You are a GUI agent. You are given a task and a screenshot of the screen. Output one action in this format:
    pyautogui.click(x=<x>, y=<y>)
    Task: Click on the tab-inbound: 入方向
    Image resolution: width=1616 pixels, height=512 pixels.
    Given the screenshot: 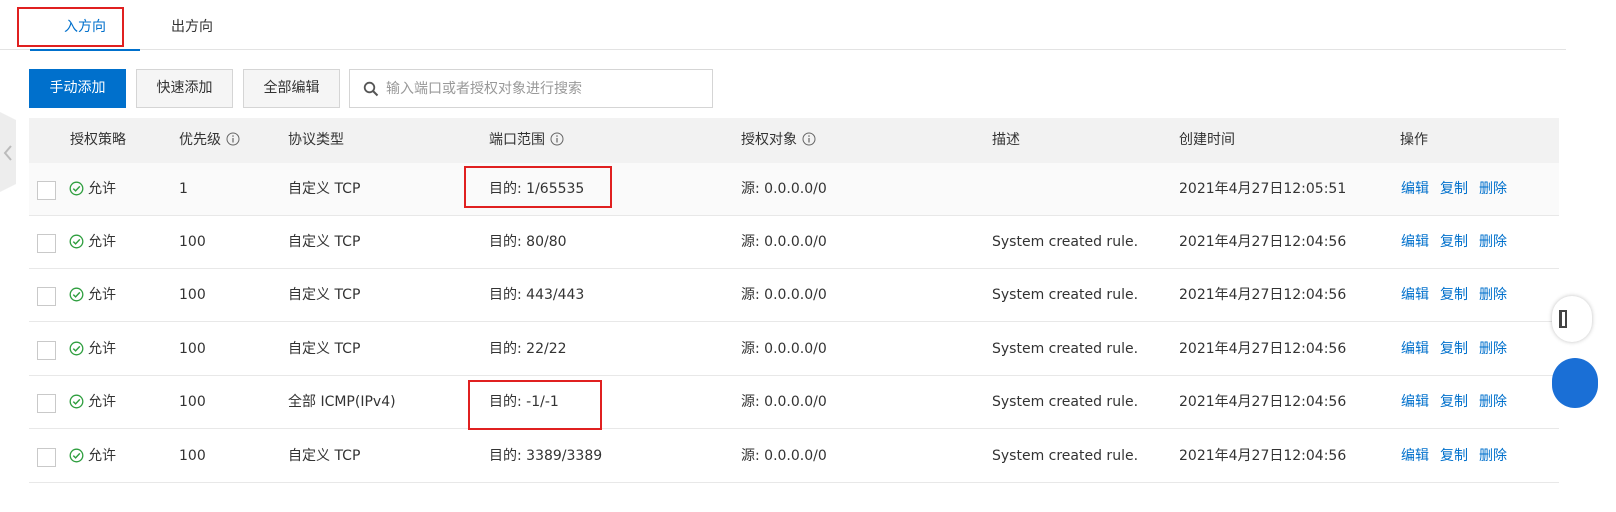 What is the action you would take?
    pyautogui.click(x=85, y=25)
    